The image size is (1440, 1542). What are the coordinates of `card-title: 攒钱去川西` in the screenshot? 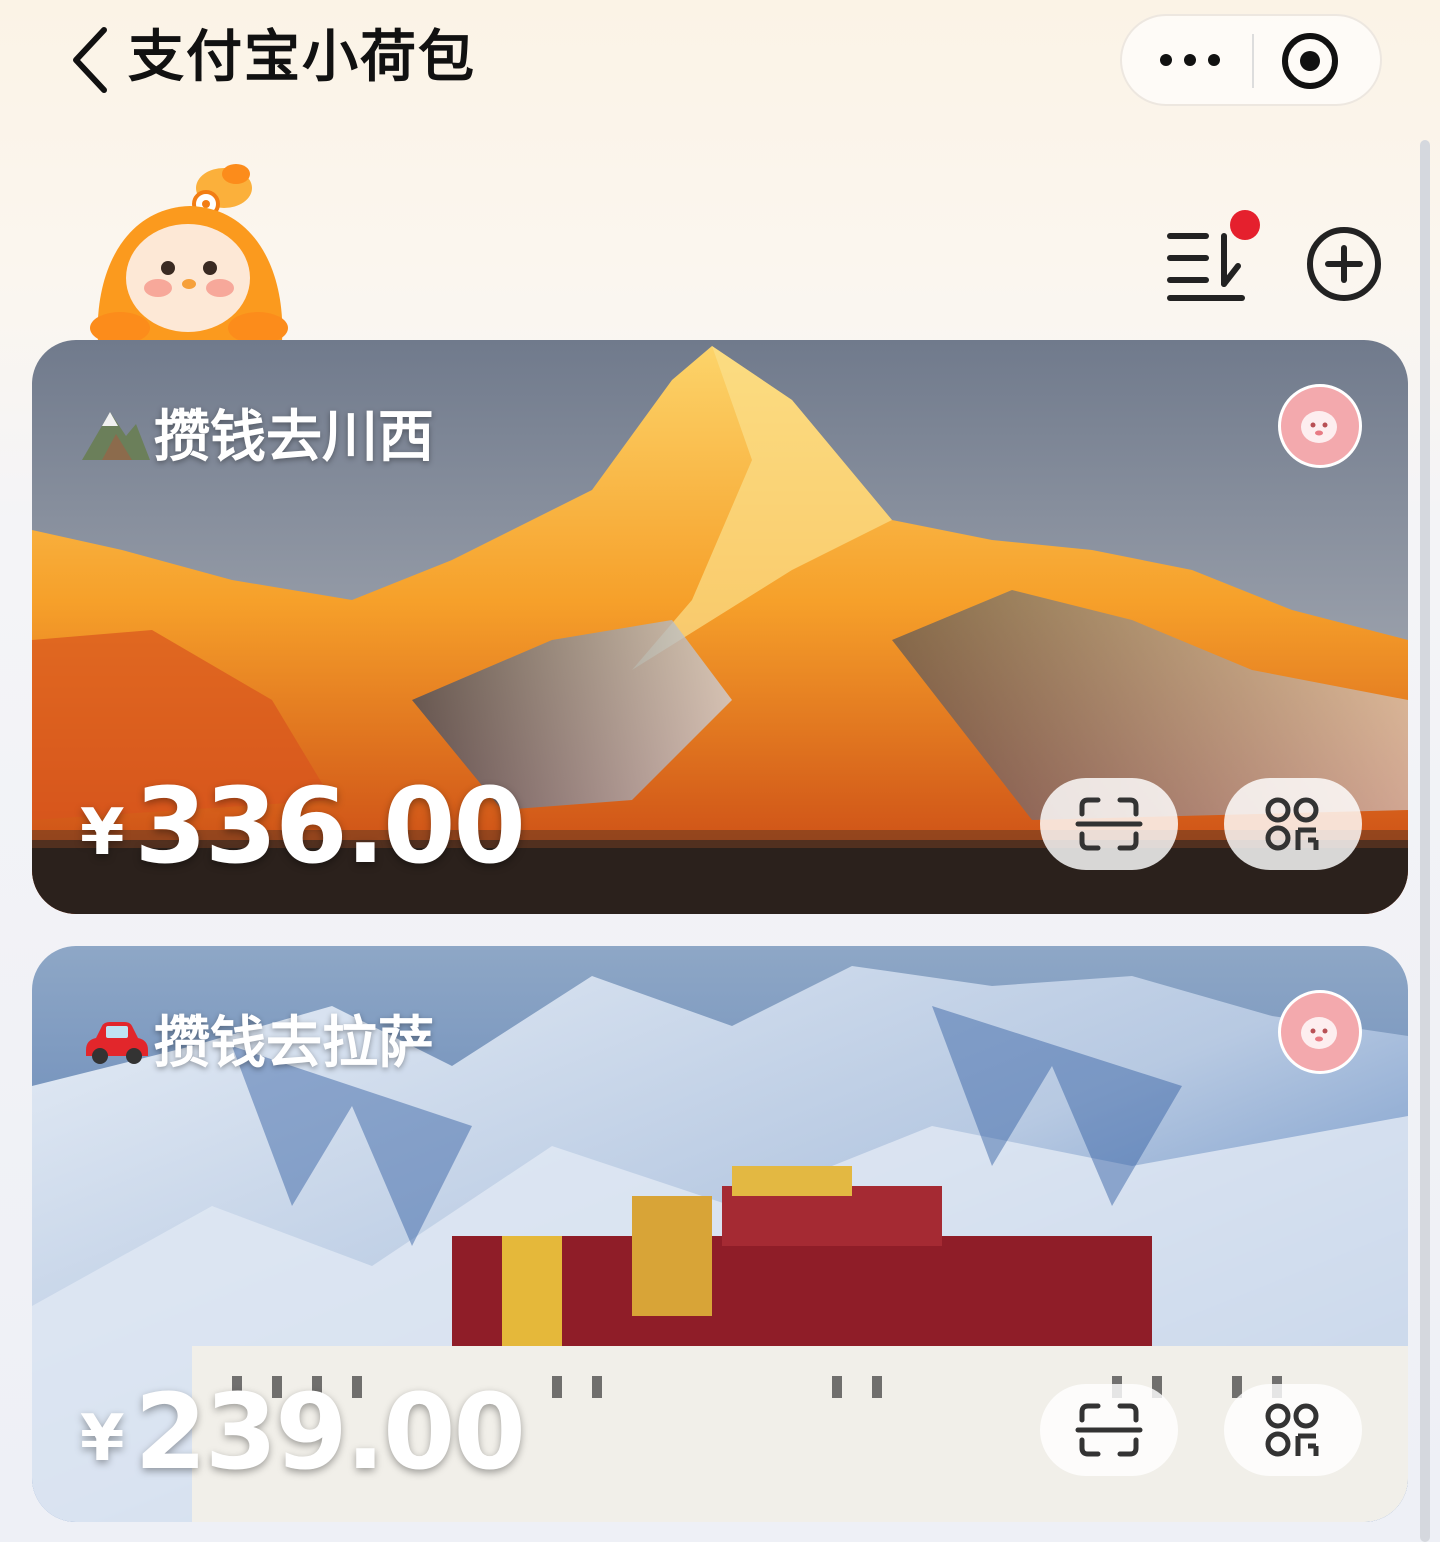 It's located at (257, 432).